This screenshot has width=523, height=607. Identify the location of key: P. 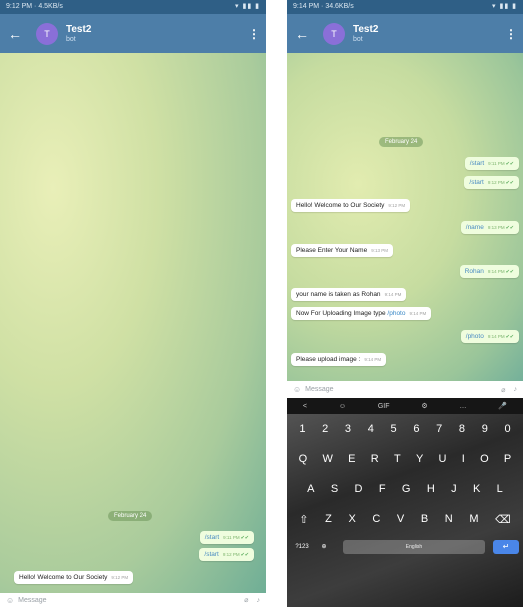
(507, 459).